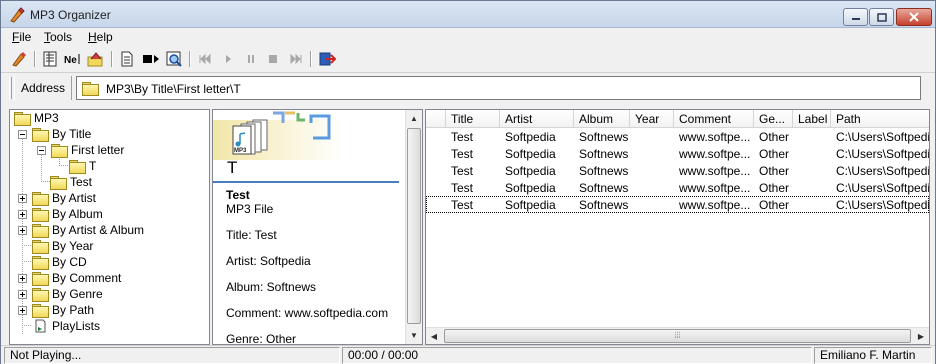 The image size is (936, 364). Describe the element at coordinates (21, 37) in the screenshot. I see `menu-file: File` at that location.